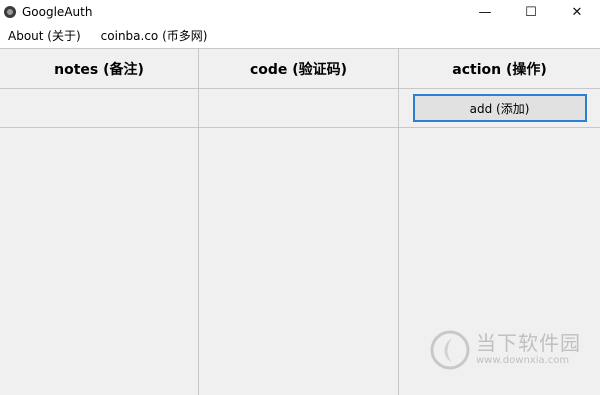 This screenshot has width=600, height=395. I want to click on menu-item-about: About (关于), so click(44, 36).